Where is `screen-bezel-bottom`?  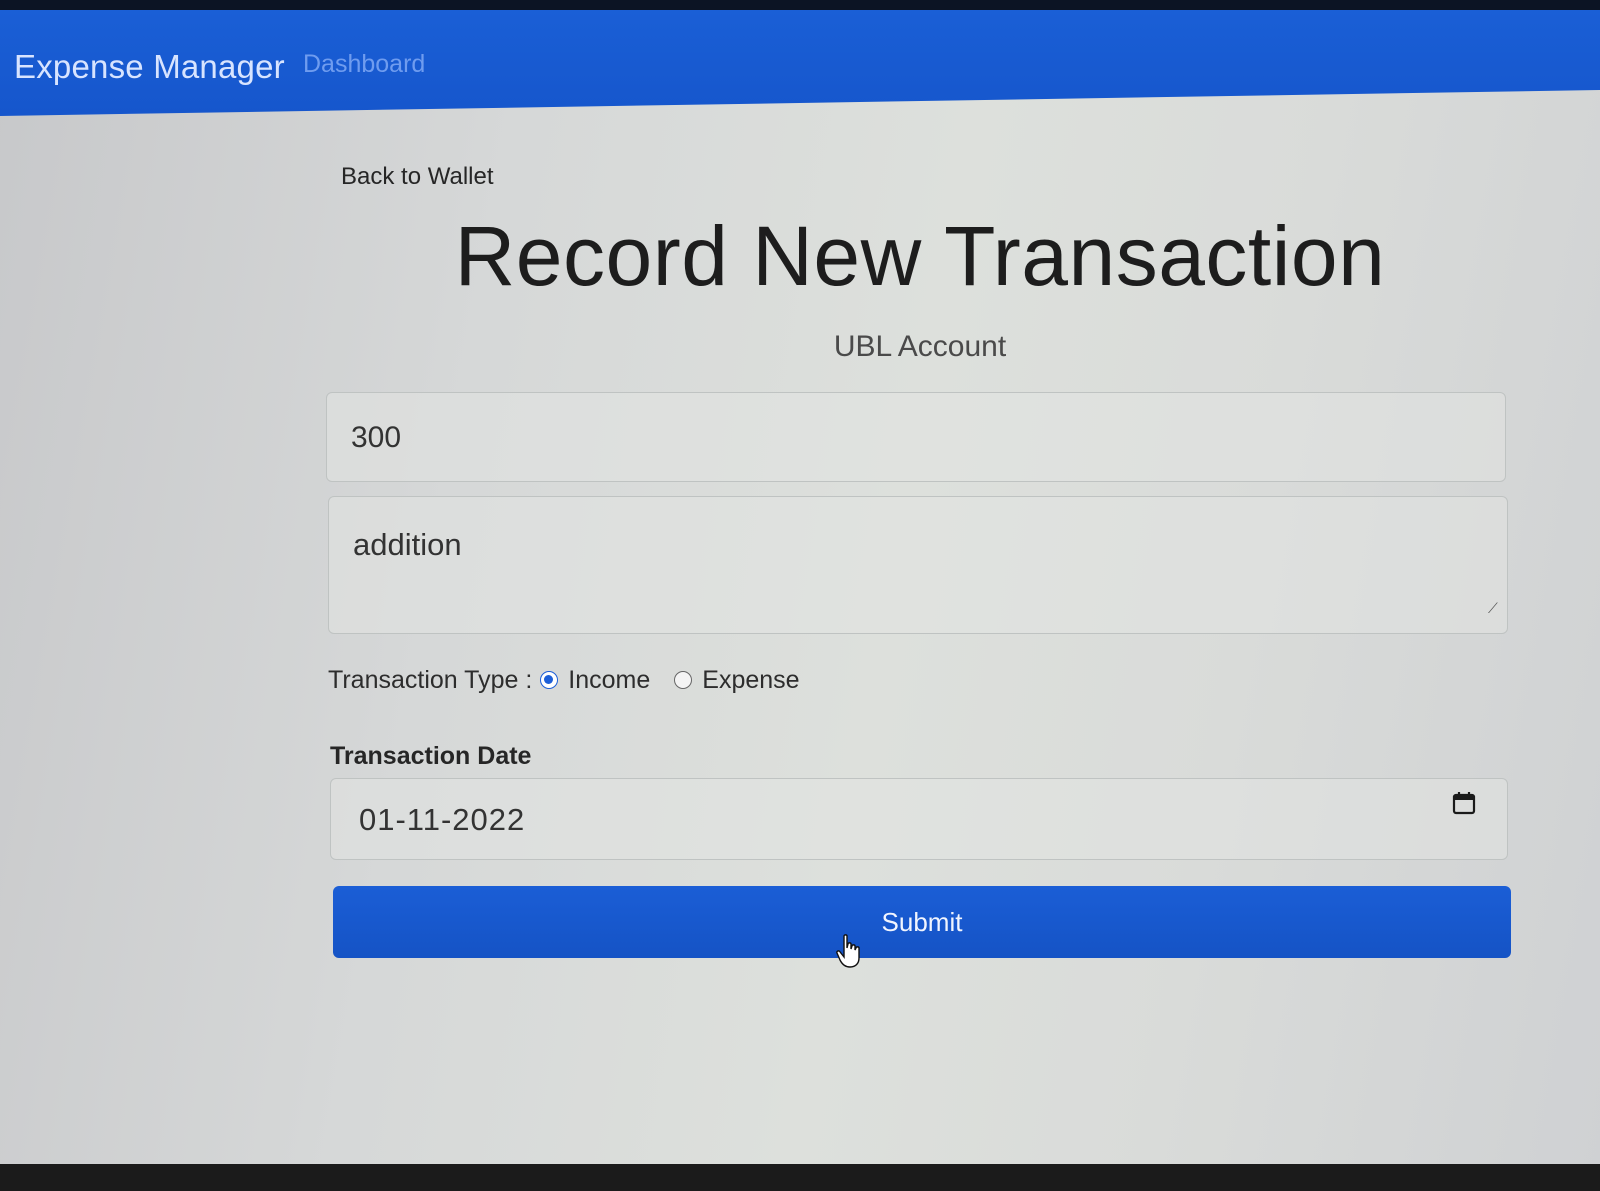 screen-bezel-bottom is located at coordinates (800, 1177).